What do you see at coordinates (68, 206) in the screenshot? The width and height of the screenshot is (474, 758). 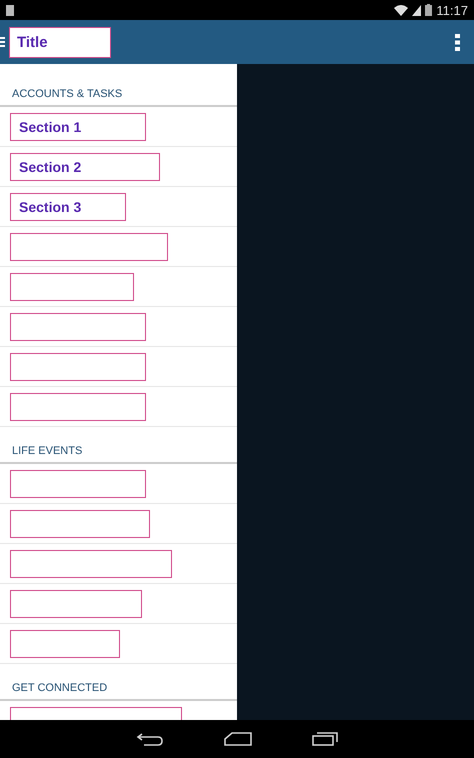 I see `drawer-item: Section 3` at bounding box center [68, 206].